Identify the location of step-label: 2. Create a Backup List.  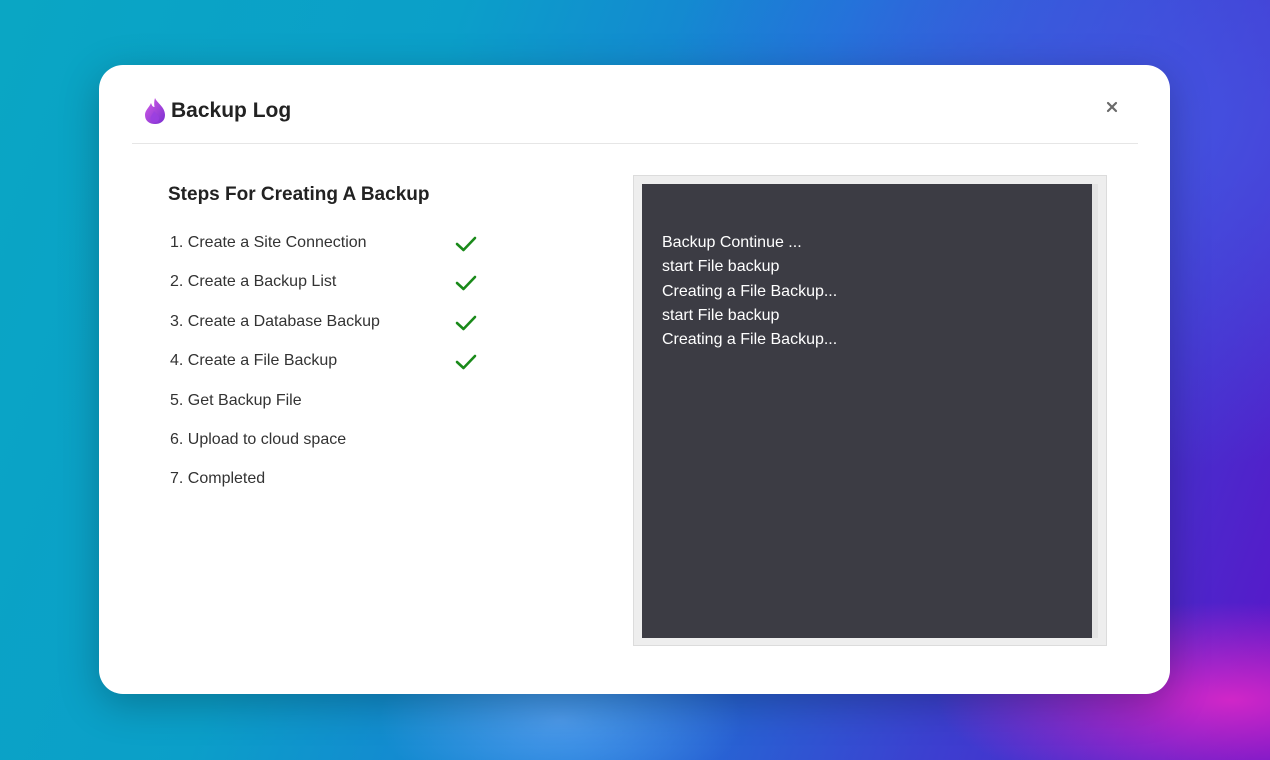
(253, 282).